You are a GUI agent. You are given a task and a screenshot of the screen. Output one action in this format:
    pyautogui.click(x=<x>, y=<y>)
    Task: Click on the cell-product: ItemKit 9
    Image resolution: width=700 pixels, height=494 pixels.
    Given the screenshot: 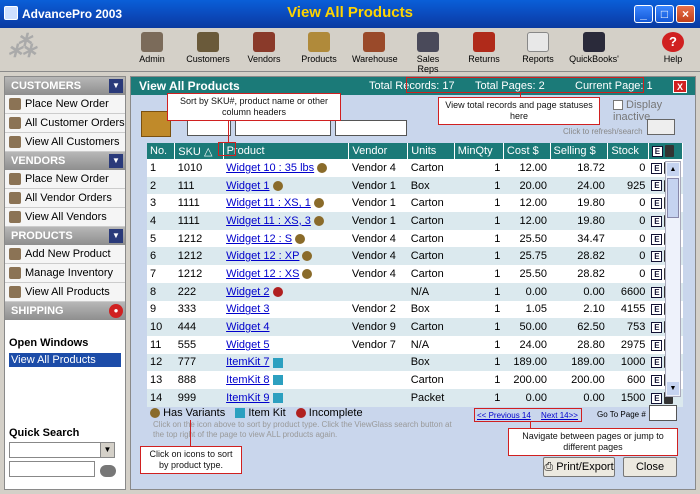 What is the action you would take?
    pyautogui.click(x=286, y=397)
    